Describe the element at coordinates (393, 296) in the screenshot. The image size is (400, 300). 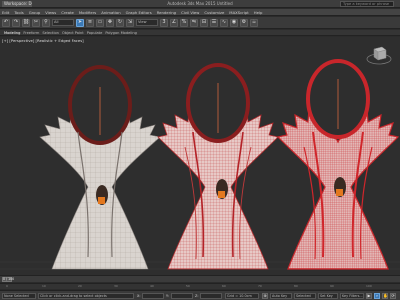
I see `orbit-icon: ⟳` at that location.